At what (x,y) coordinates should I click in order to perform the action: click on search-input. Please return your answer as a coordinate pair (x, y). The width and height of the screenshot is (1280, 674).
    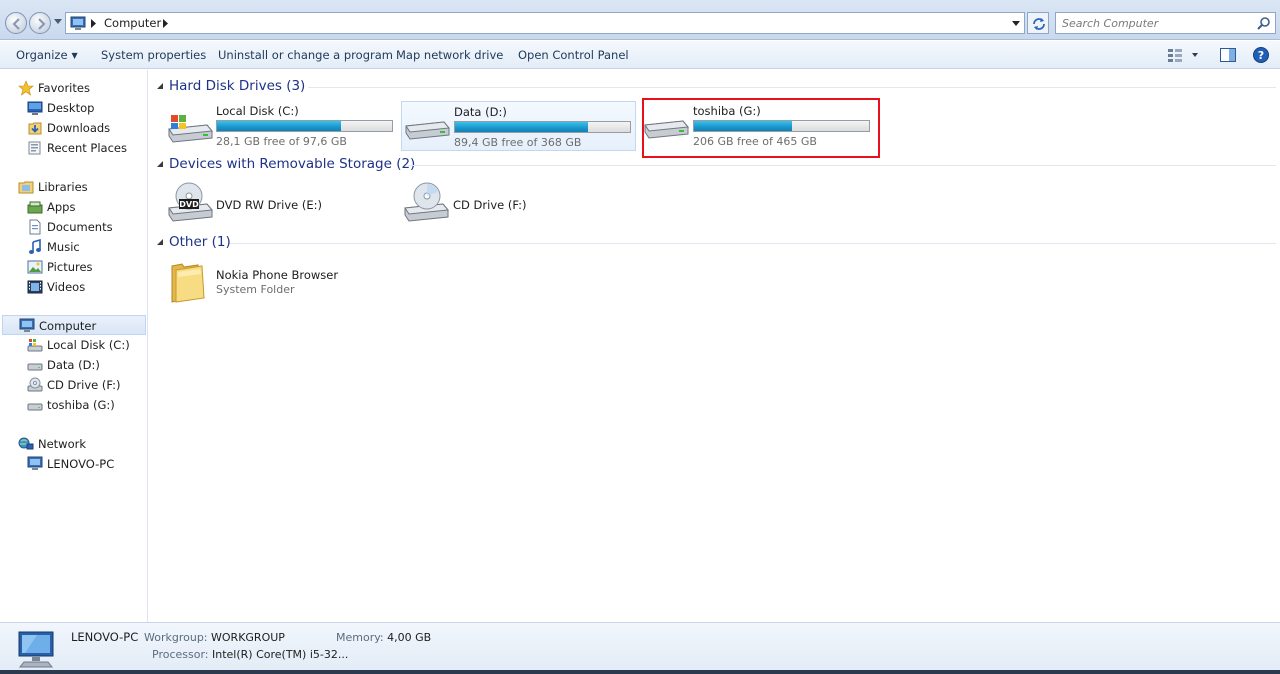
    Looking at the image, I should click on (1157, 23).